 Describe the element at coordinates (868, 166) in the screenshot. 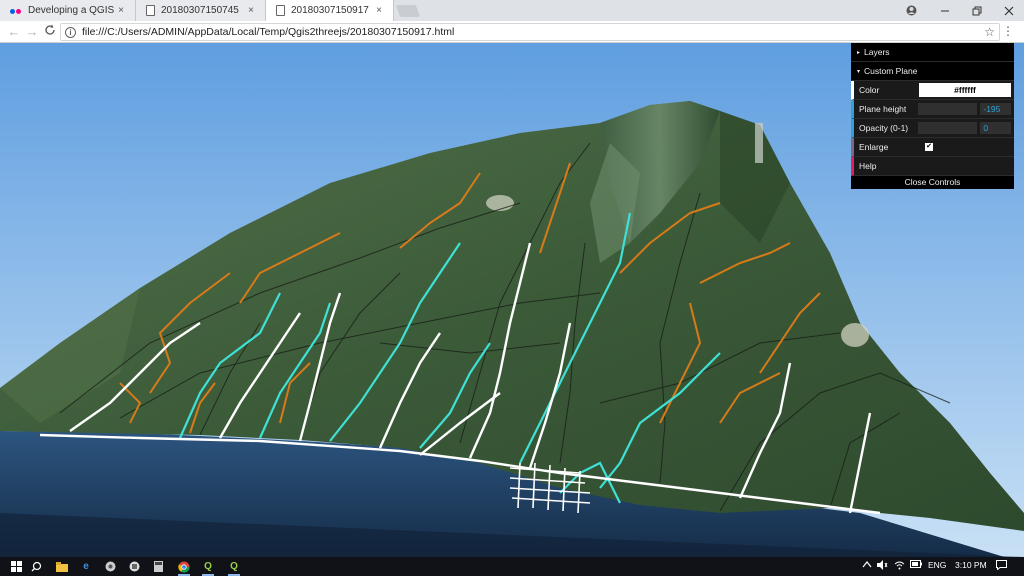

I see `help-label: Help` at that location.